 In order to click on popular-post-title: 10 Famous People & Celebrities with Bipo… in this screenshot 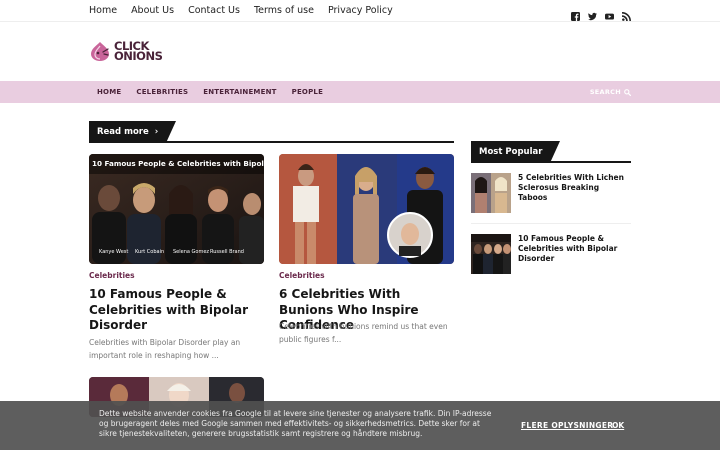, I will do `click(574, 249)`.